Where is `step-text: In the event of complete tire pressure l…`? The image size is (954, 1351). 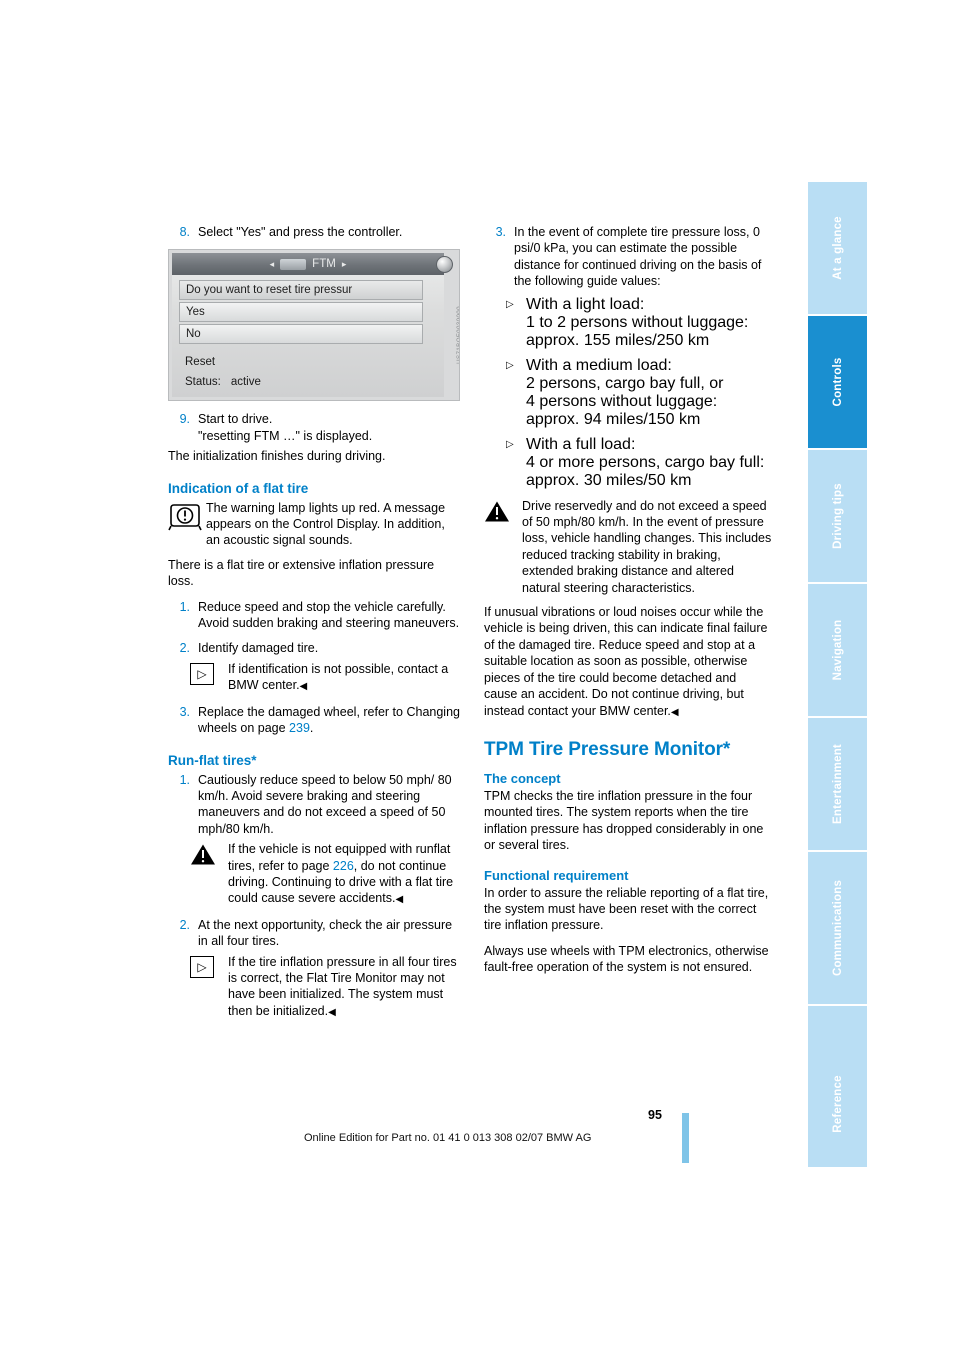 step-text: In the event of complete tire pressure l… is located at coordinates (638, 257).